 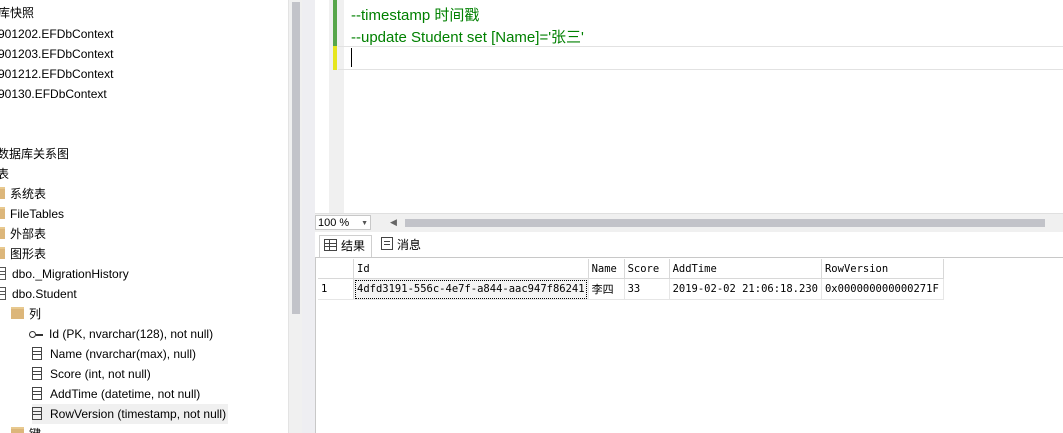 What do you see at coordinates (336, 269) in the screenshot?
I see `row-number-header` at bounding box center [336, 269].